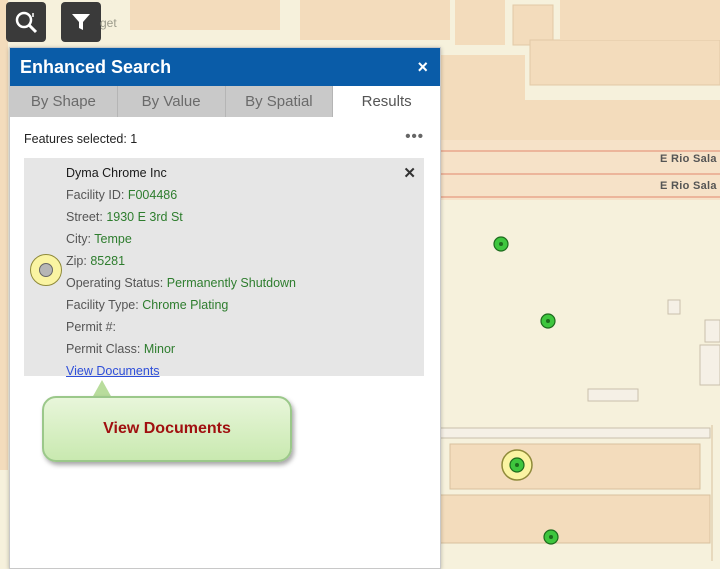 The height and width of the screenshot is (569, 720). Describe the element at coordinates (279, 101) in the screenshot. I see `tab-by-spatial: By Spatial` at that location.